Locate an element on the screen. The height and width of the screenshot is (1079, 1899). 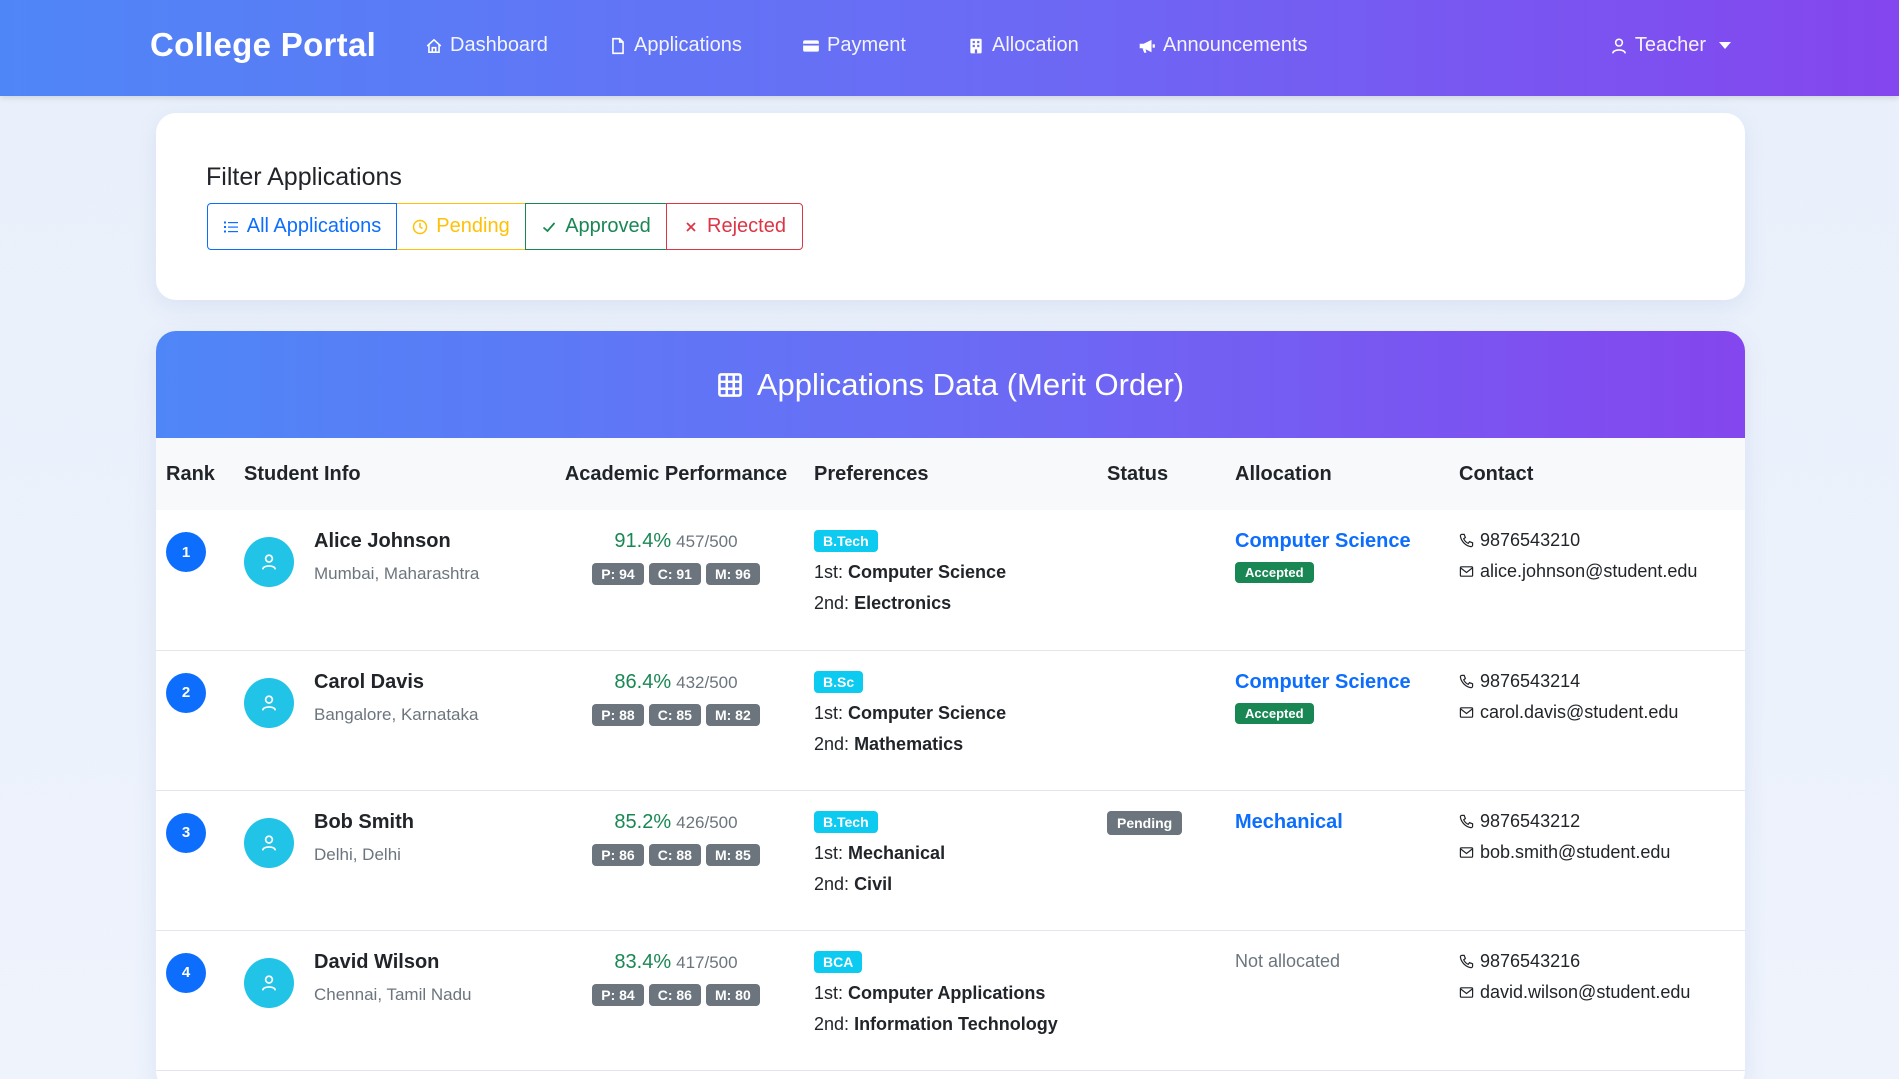
building-icon is located at coordinates (976, 45).